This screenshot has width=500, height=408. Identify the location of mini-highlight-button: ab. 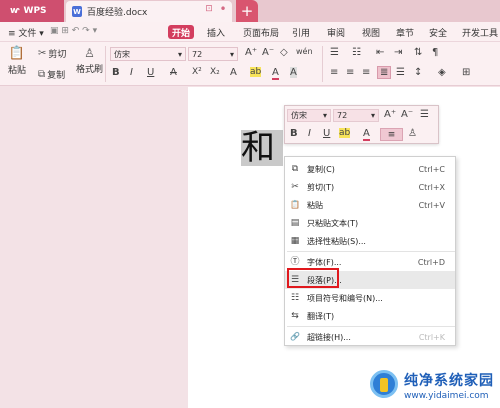
(345, 133).